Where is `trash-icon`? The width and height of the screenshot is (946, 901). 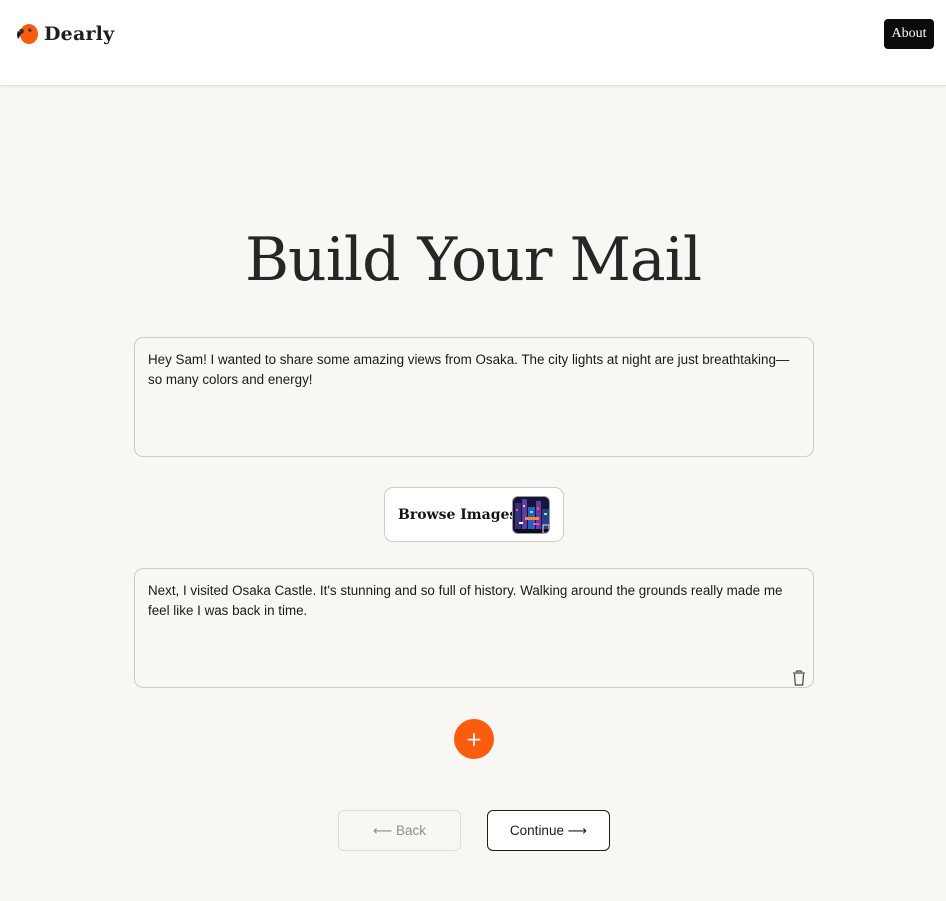
trash-icon is located at coordinates (799, 678).